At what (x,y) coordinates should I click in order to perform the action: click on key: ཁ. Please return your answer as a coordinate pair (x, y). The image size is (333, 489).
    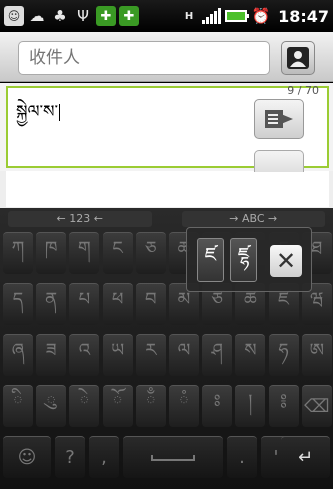
    Looking at the image, I should click on (51, 253).